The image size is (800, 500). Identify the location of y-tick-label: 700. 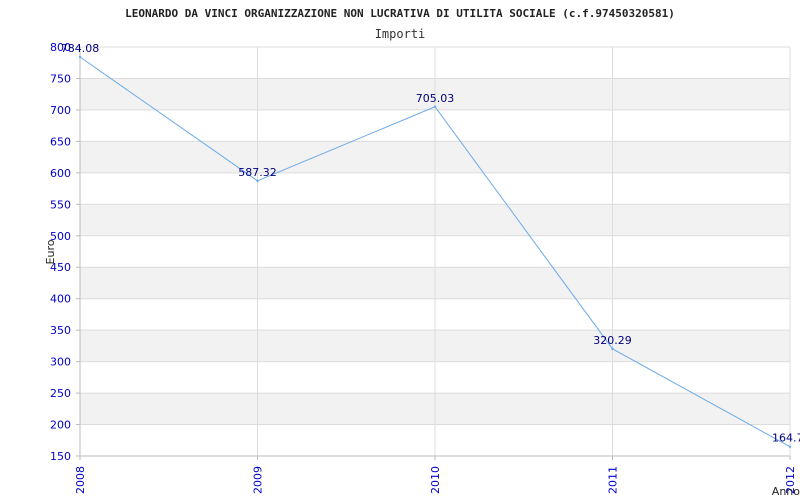
(60, 110).